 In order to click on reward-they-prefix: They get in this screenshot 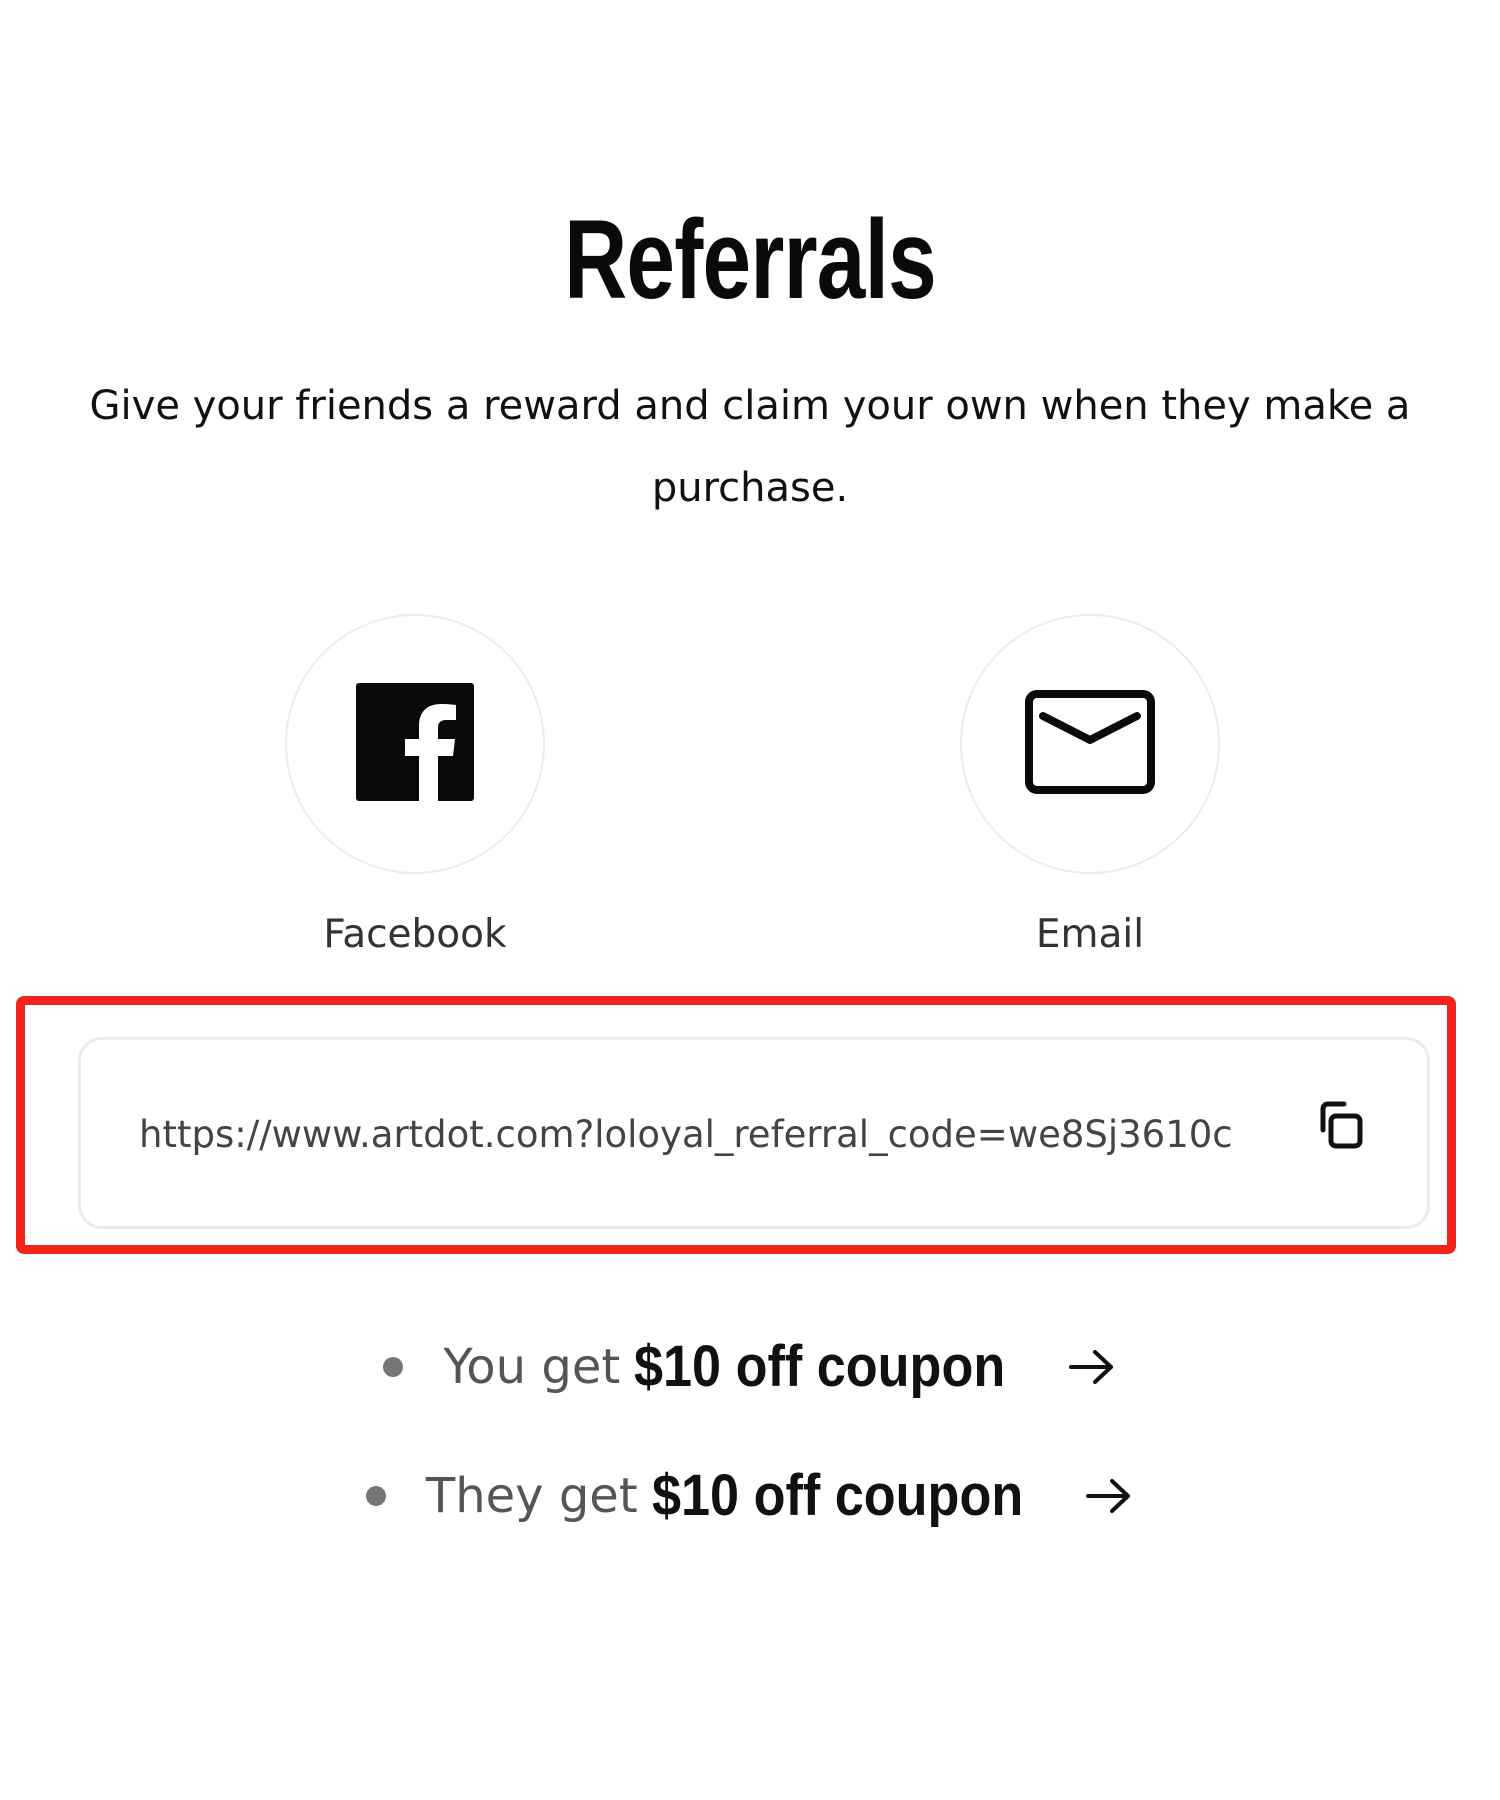, I will do `click(531, 1496)`.